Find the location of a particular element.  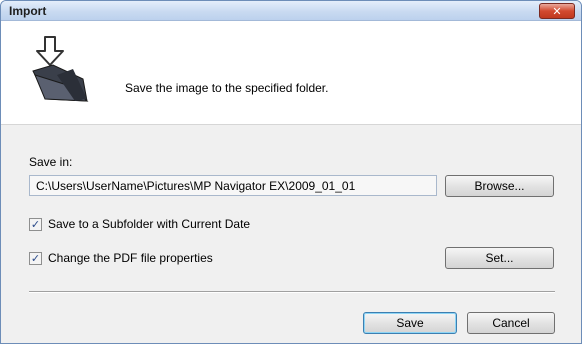

cancel-button-label: Cancel is located at coordinates (511, 323).